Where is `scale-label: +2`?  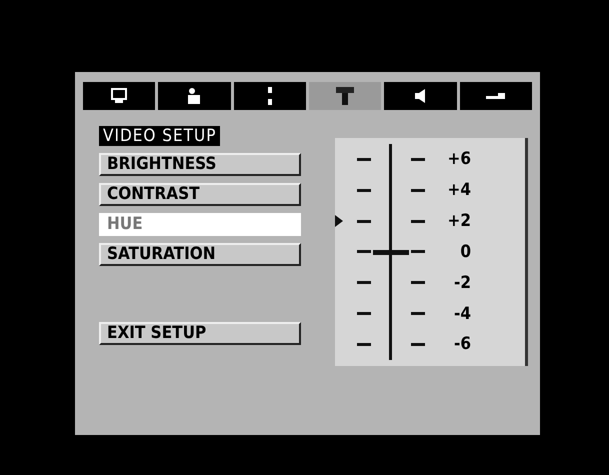 scale-label: +2 is located at coordinates (458, 221).